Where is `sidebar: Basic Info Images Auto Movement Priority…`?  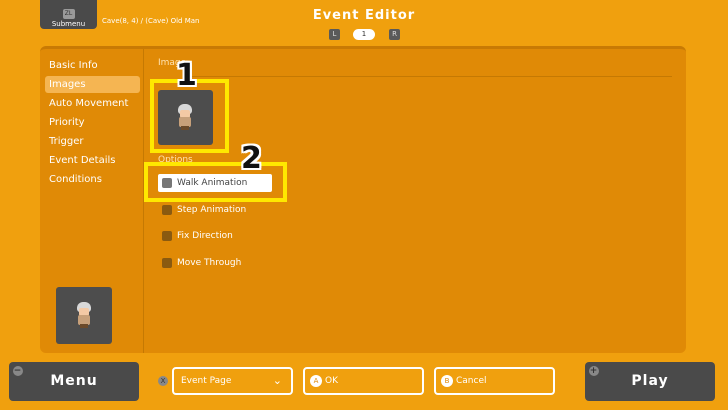 sidebar: Basic Info Images Auto Movement Priority… is located at coordinates (92, 201).